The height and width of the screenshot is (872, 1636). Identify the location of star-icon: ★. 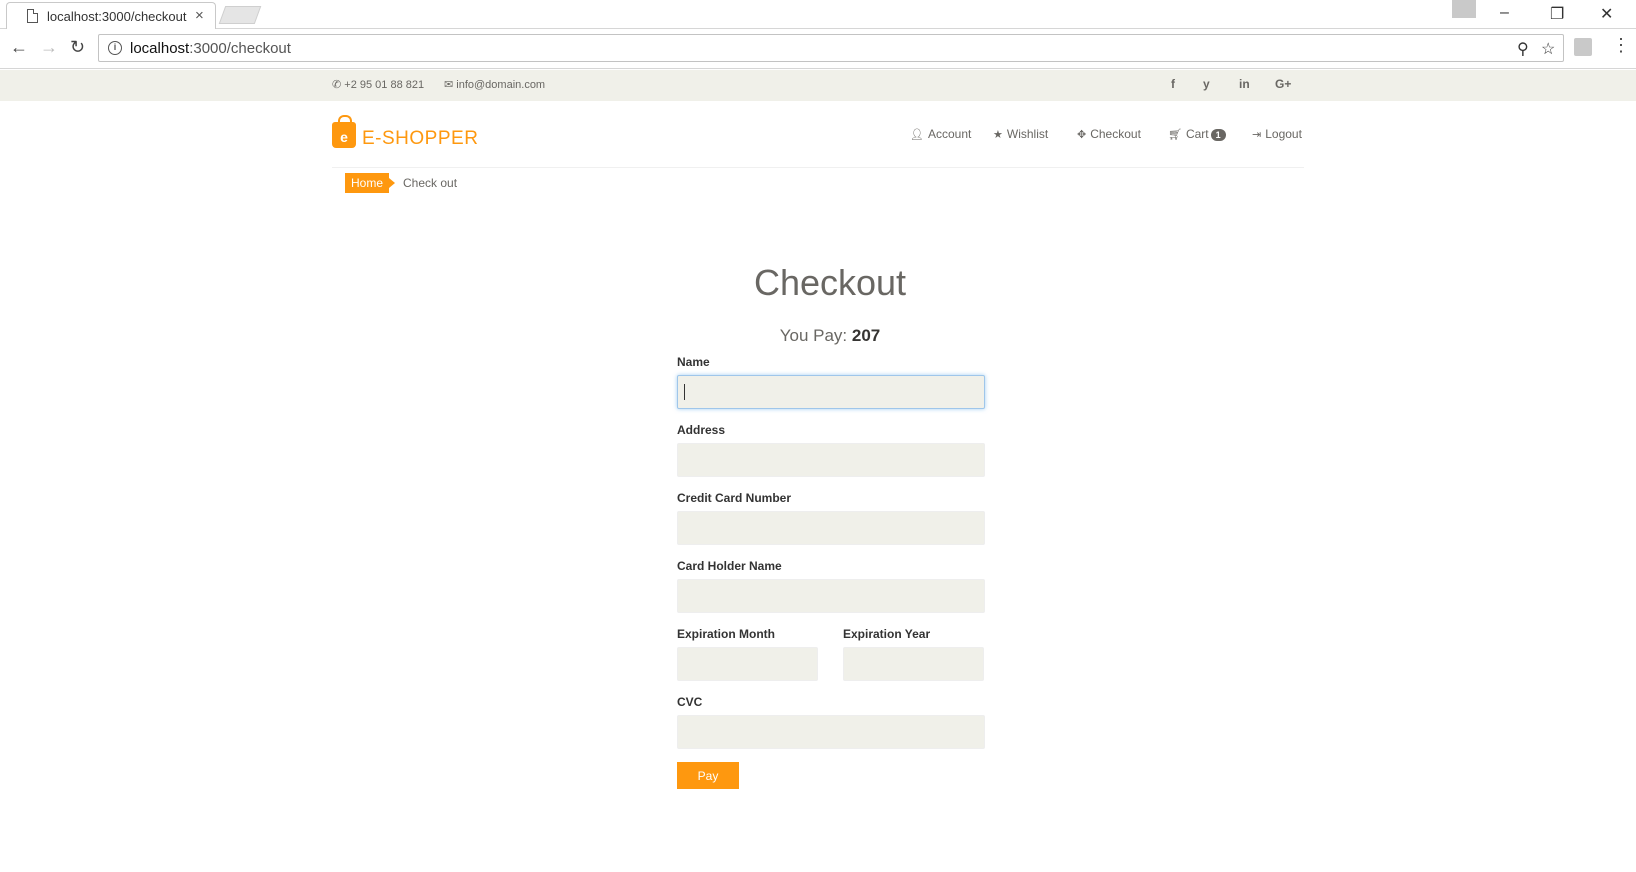
(998, 135).